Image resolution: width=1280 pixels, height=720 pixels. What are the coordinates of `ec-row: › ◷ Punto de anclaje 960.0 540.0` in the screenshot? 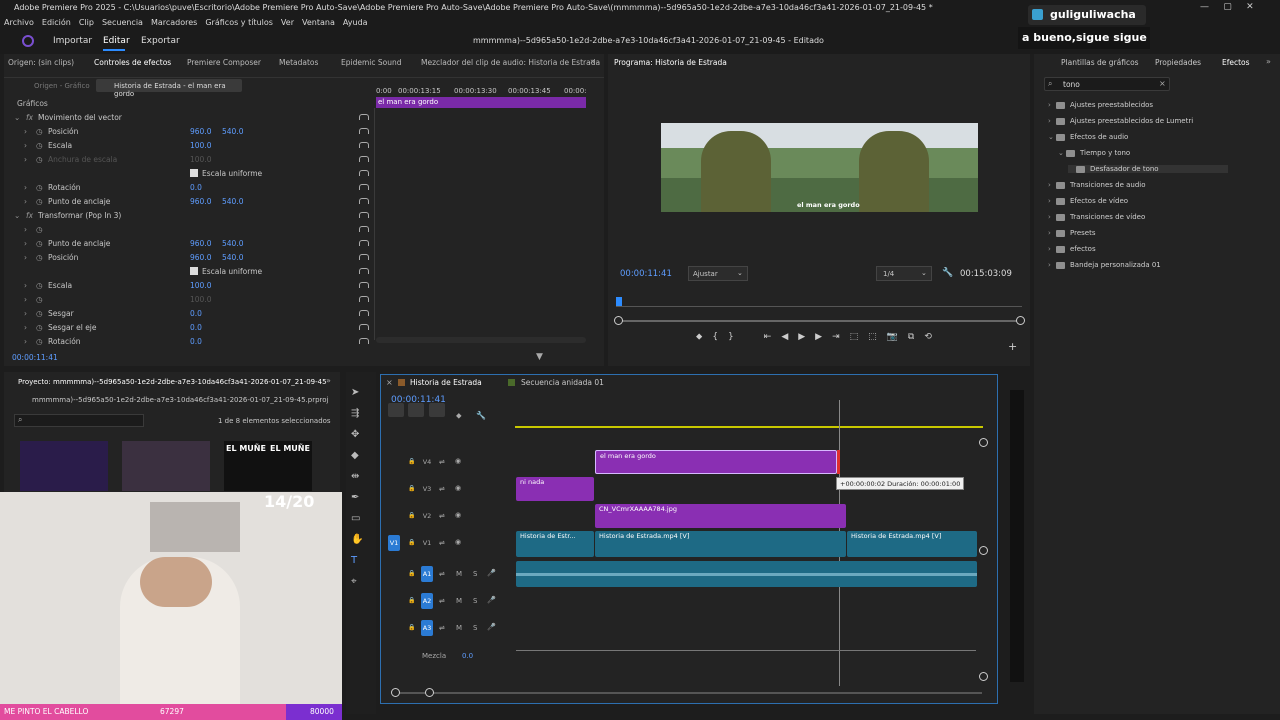 It's located at (185, 201).